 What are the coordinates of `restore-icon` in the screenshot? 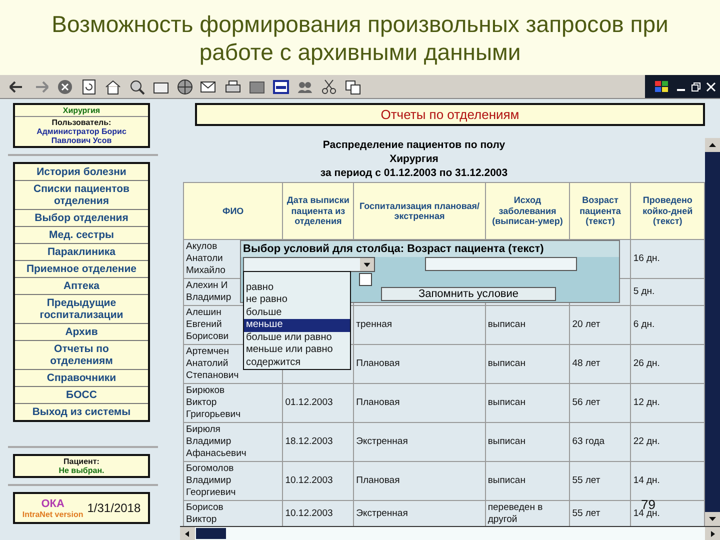 It's located at (696, 87).